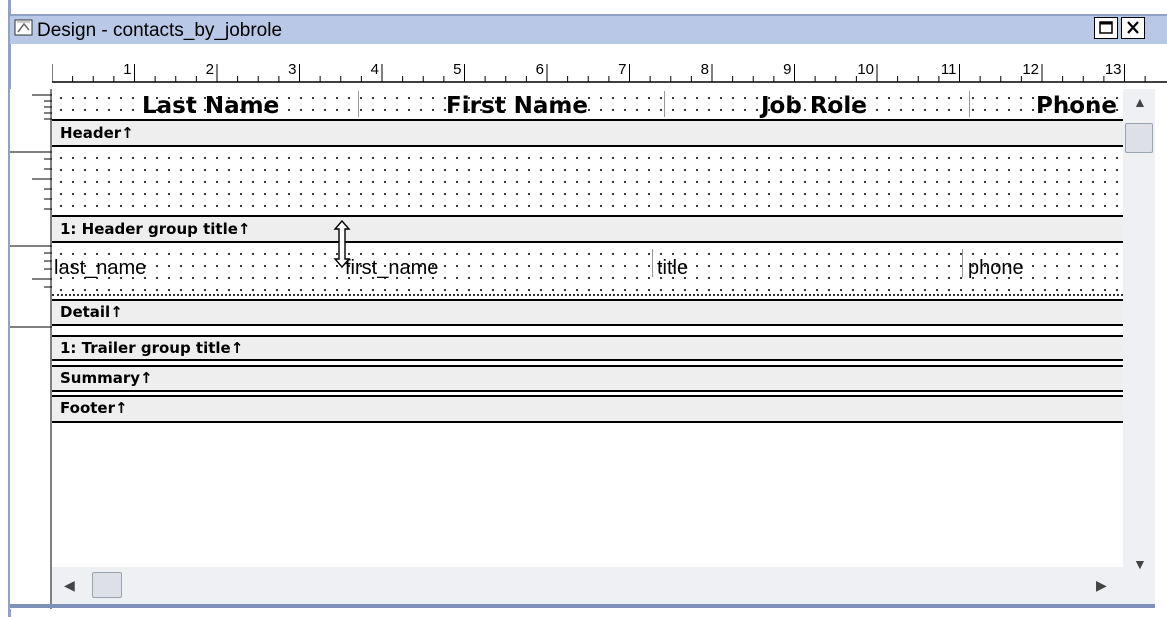 This screenshot has height=617, width=1167. Describe the element at coordinates (107, 585) in the screenshot. I see `horizontal-scroll-thumb` at that location.